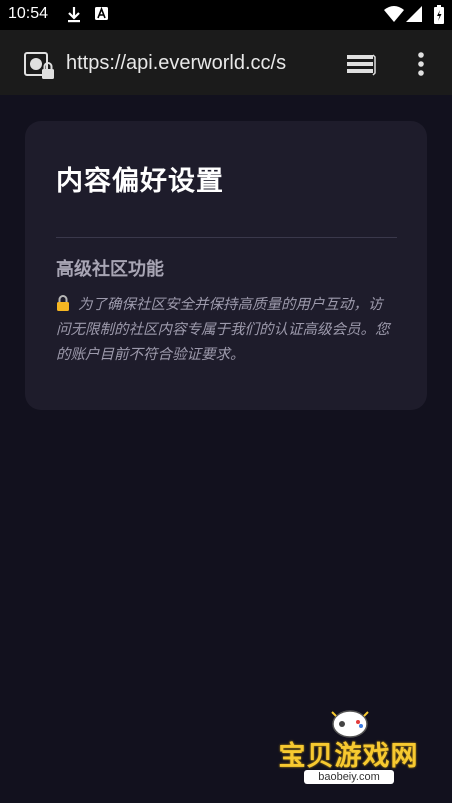  I want to click on signal-icon, so click(414, 14).